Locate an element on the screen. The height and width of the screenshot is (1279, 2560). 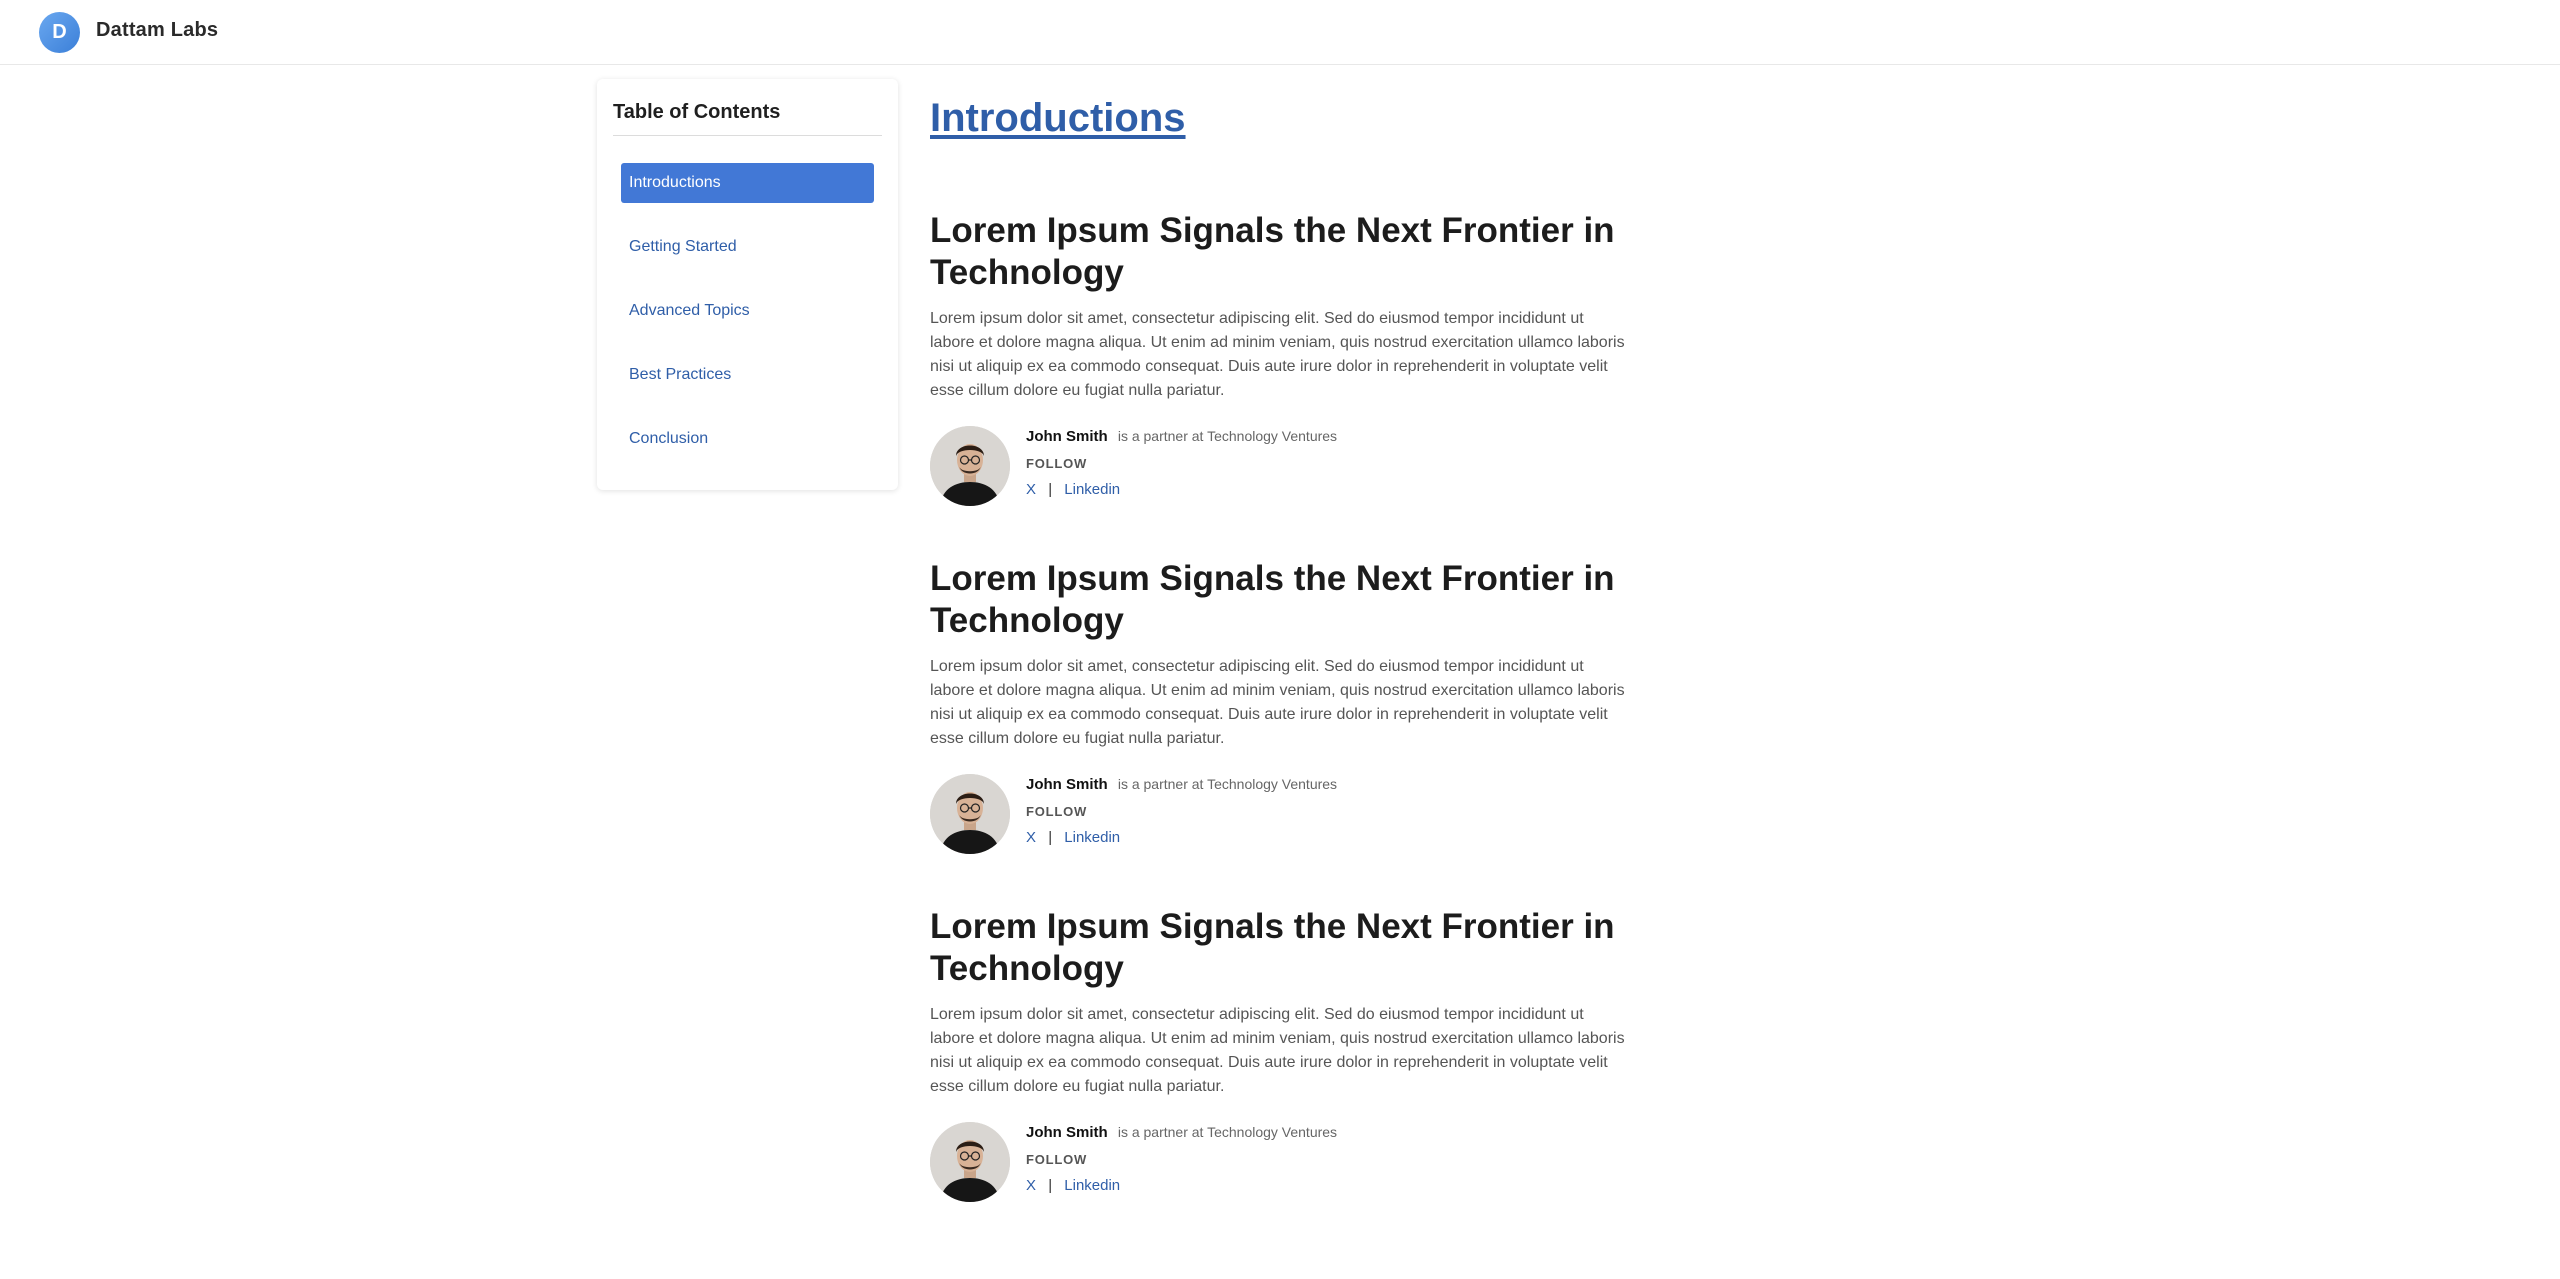
section-title-link: Introductions is located at coordinates (1290, 118).